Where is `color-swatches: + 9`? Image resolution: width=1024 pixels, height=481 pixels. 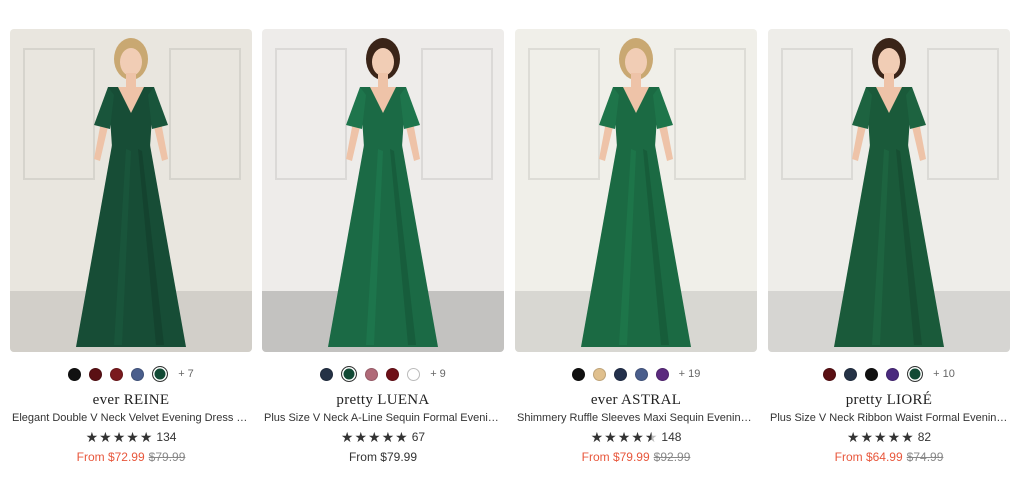 color-swatches: + 9 is located at coordinates (383, 374).